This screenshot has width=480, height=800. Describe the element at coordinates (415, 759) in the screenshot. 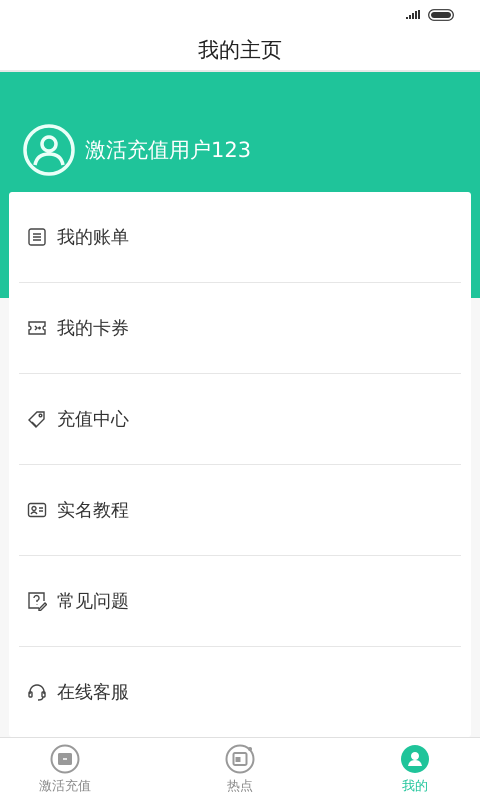

I see `user-icon` at that location.